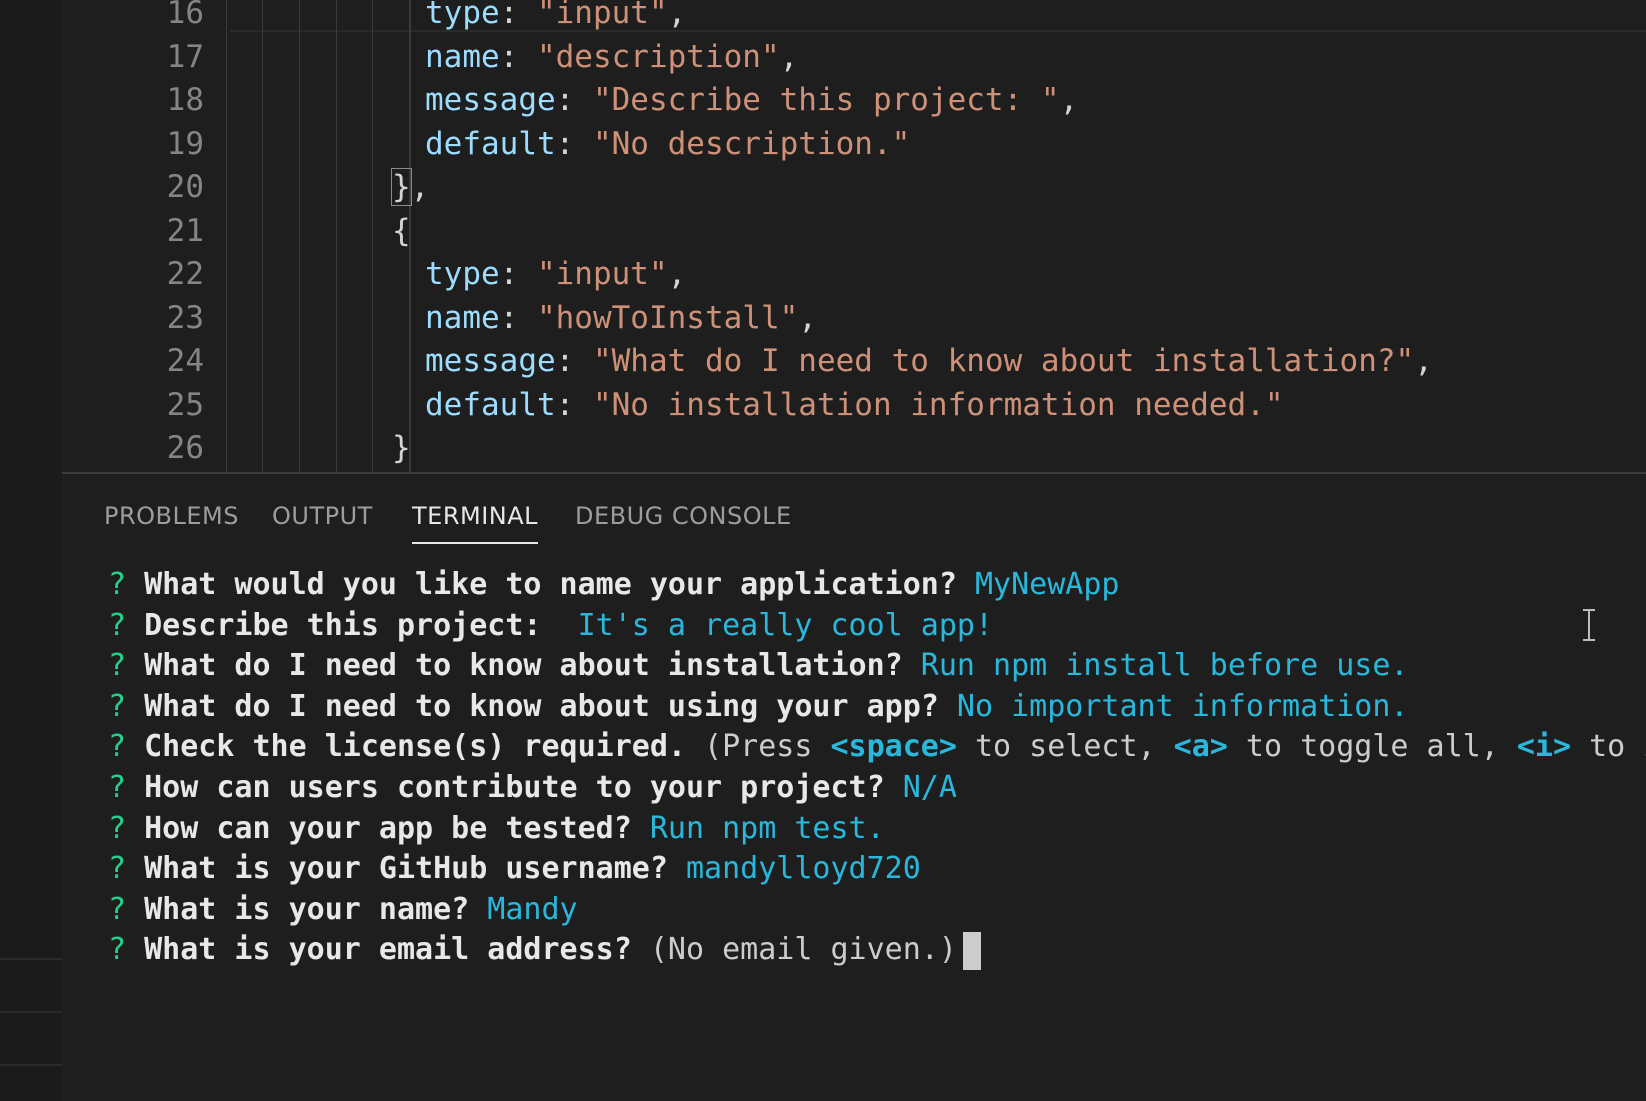  What do you see at coordinates (185, 143) in the screenshot?
I see `line-number: 19` at bounding box center [185, 143].